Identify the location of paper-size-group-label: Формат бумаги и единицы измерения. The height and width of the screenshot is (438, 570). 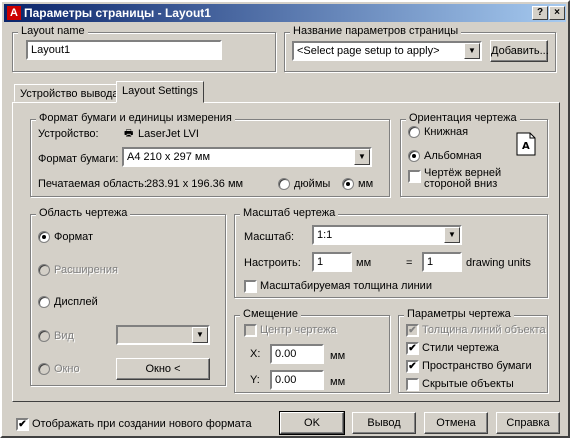
(135, 118).